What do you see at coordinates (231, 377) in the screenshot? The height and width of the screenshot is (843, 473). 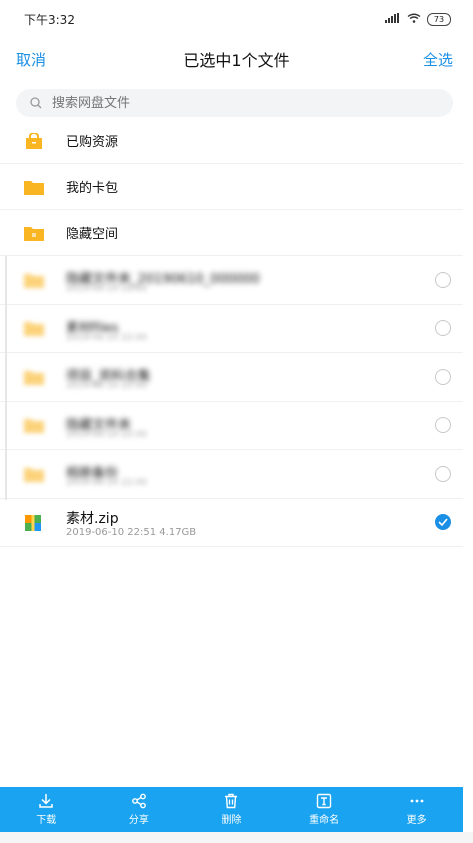 I see `list-item: 项目_资料合集 2019-06-10 22:00` at bounding box center [231, 377].